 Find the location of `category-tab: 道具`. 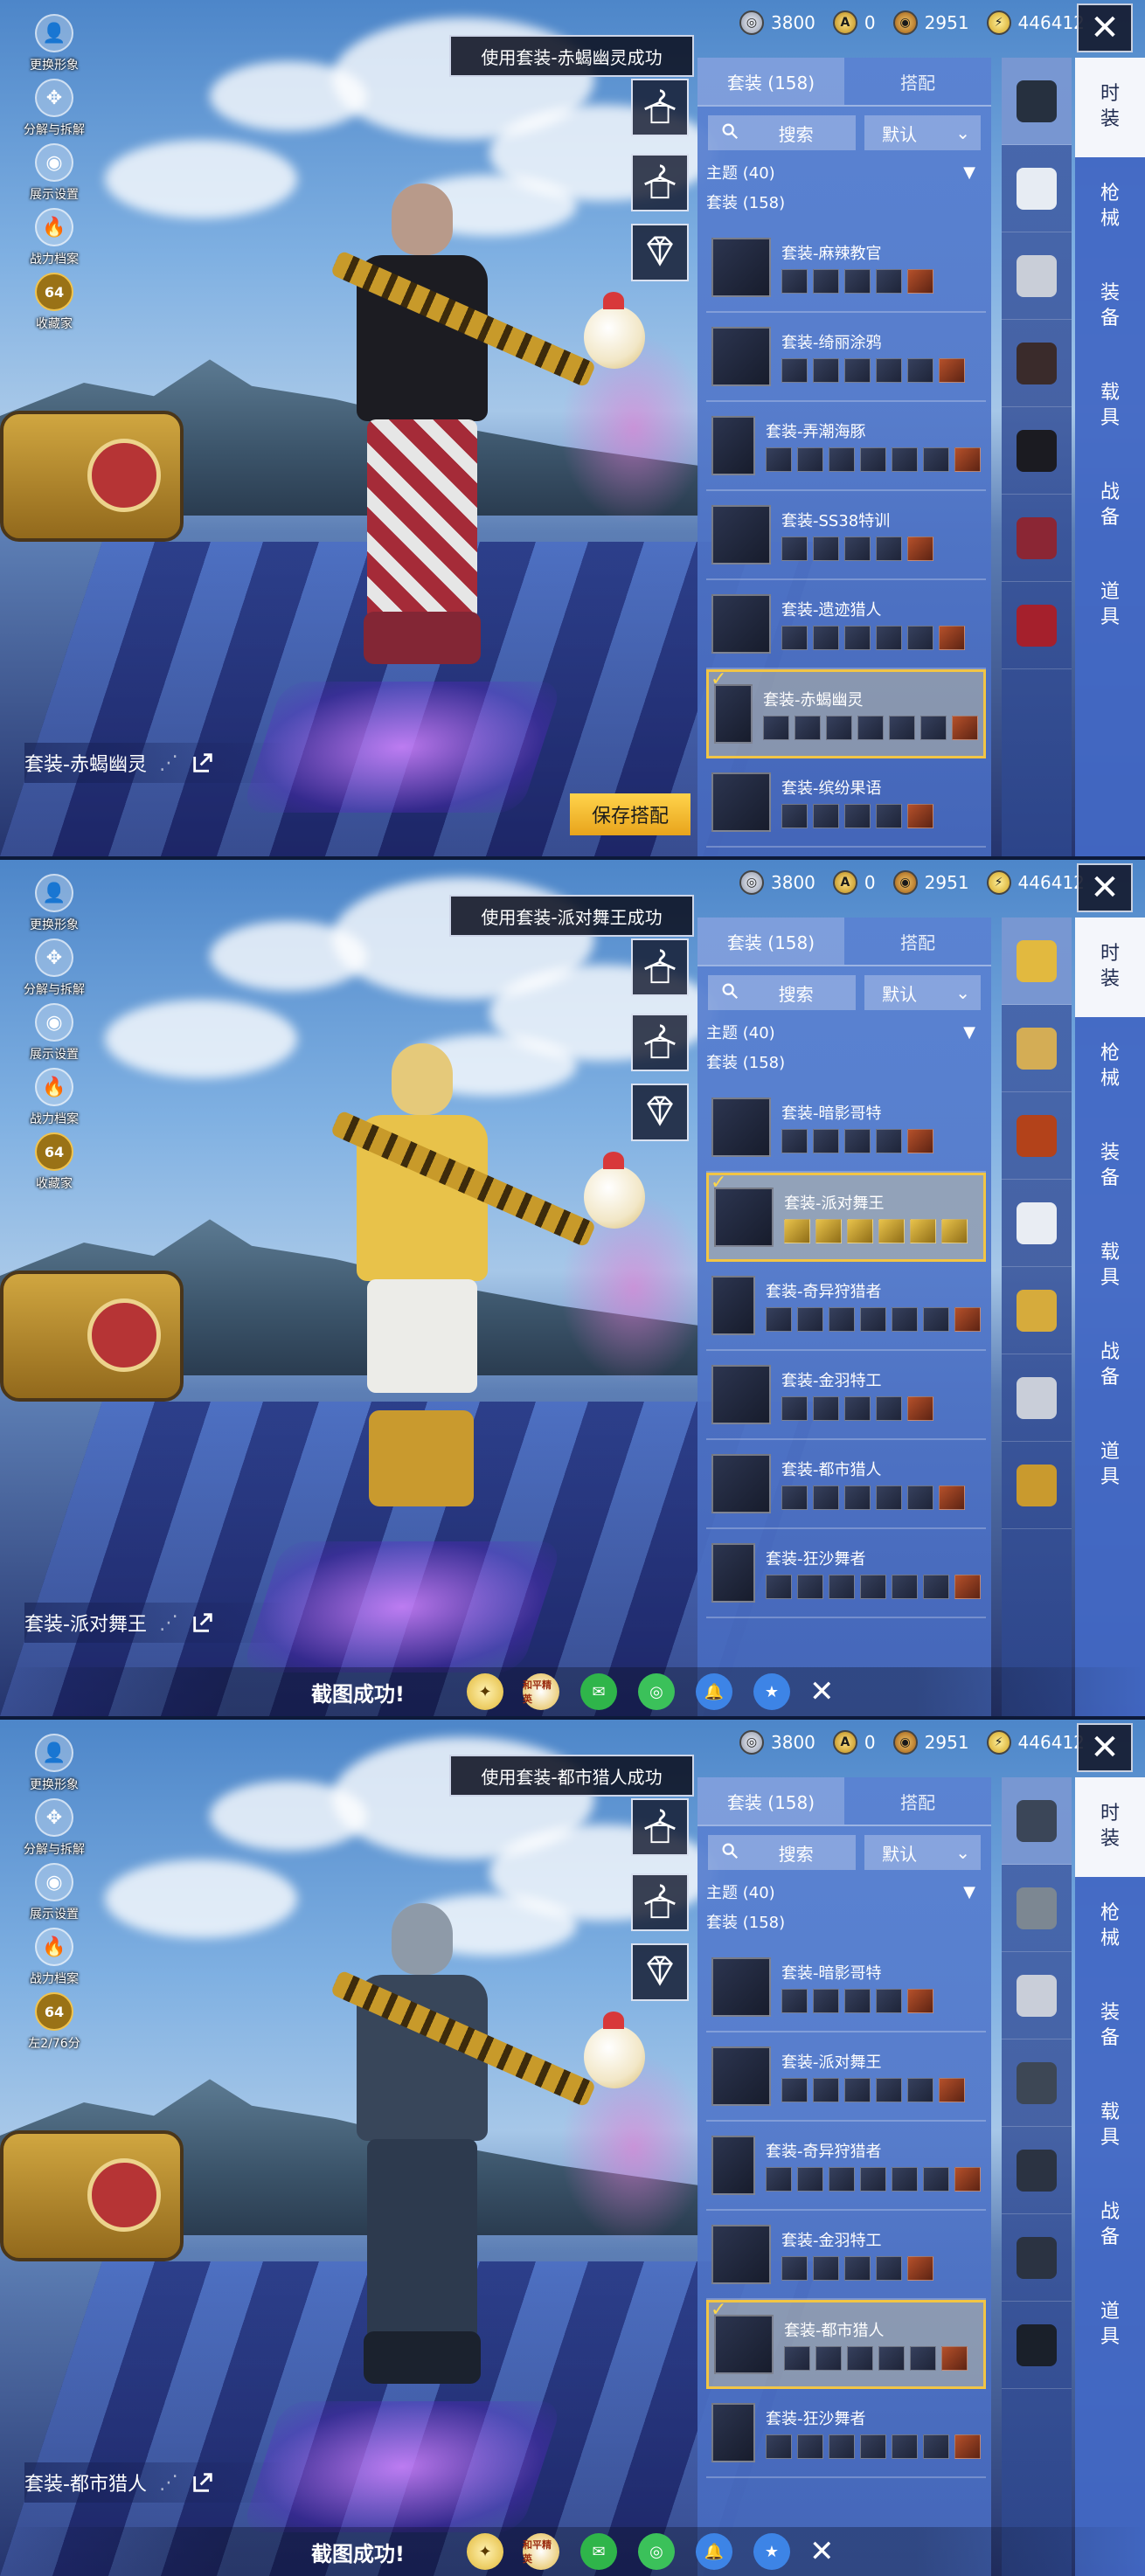

category-tab: 道具 is located at coordinates (1110, 1465).